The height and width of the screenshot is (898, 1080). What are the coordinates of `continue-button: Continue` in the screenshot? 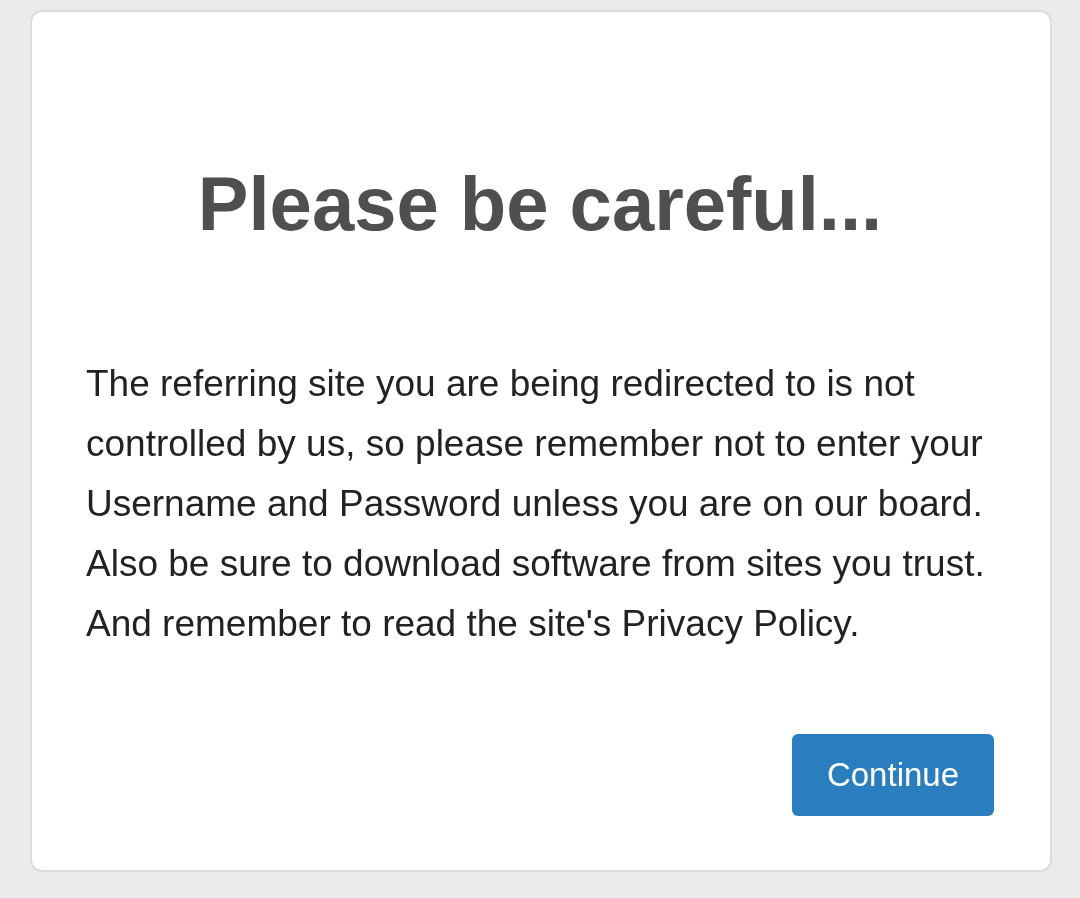 It's located at (893, 775).